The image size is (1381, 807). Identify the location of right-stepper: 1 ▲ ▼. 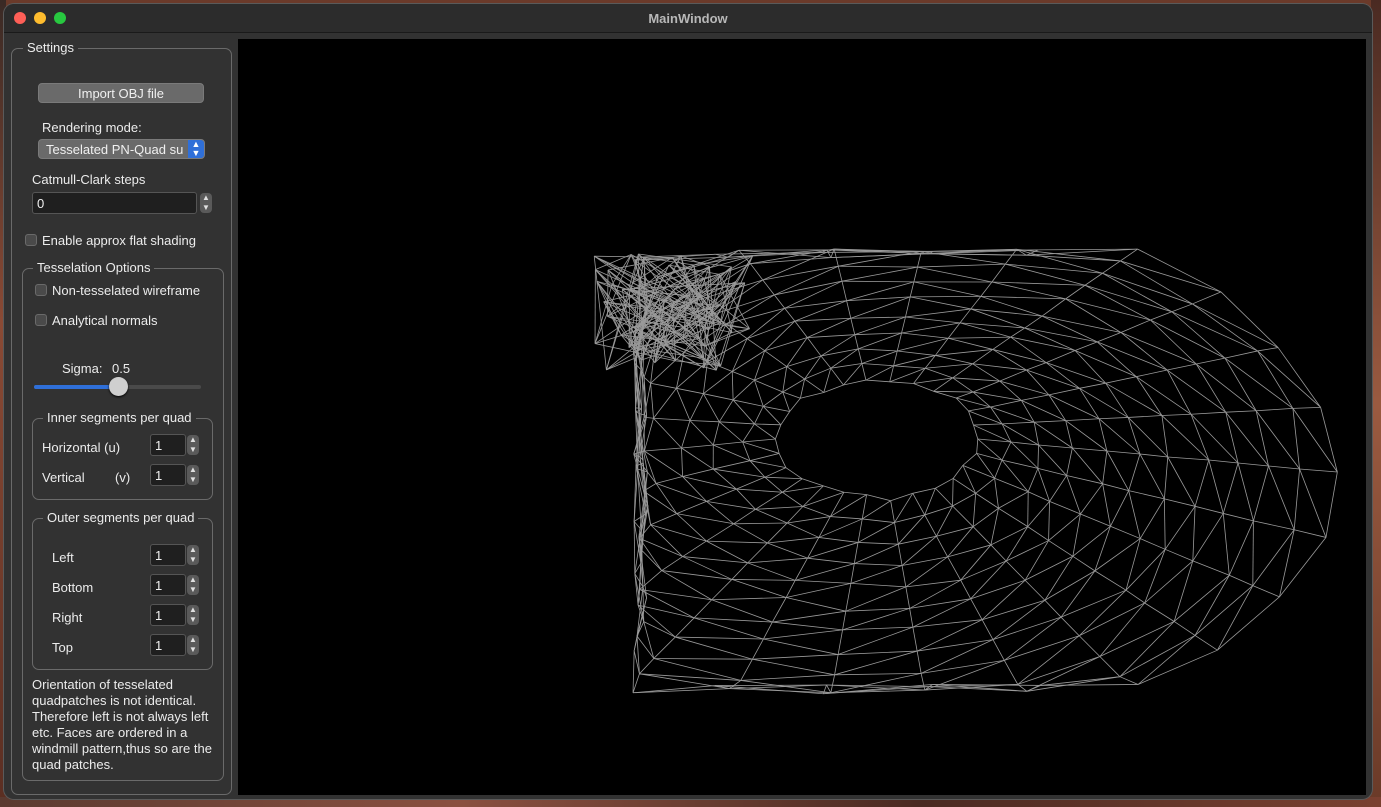
(174, 615).